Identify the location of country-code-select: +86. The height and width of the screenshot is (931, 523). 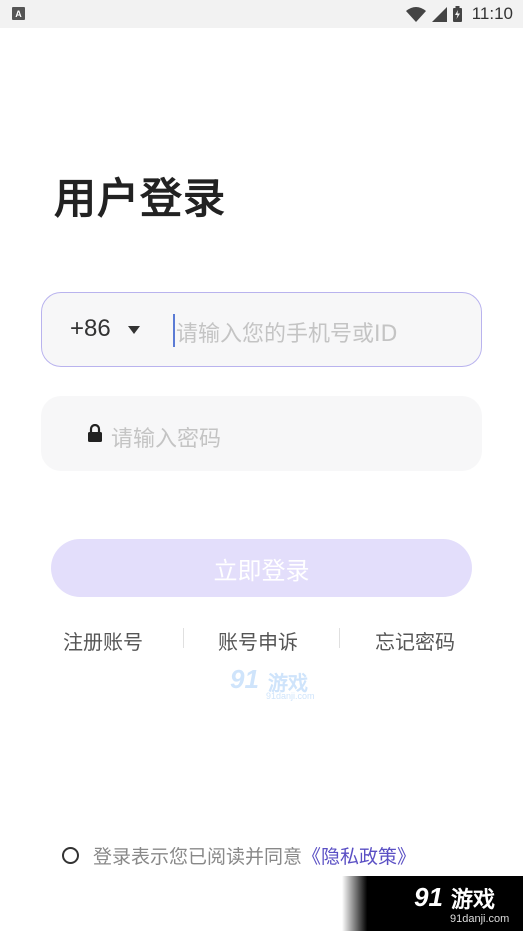
(90, 329).